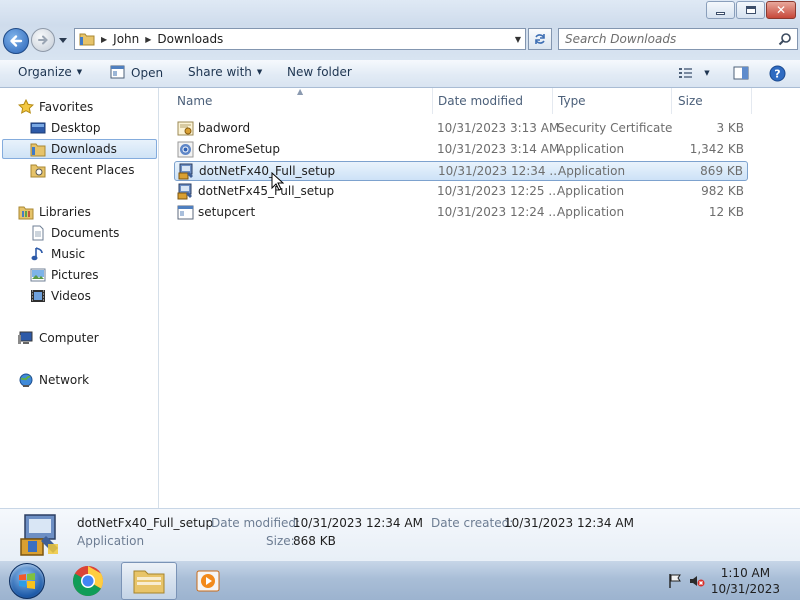 The height and width of the screenshot is (600, 800). Describe the element at coordinates (694, 73) in the screenshot. I see `change-view-button: ▼` at that location.